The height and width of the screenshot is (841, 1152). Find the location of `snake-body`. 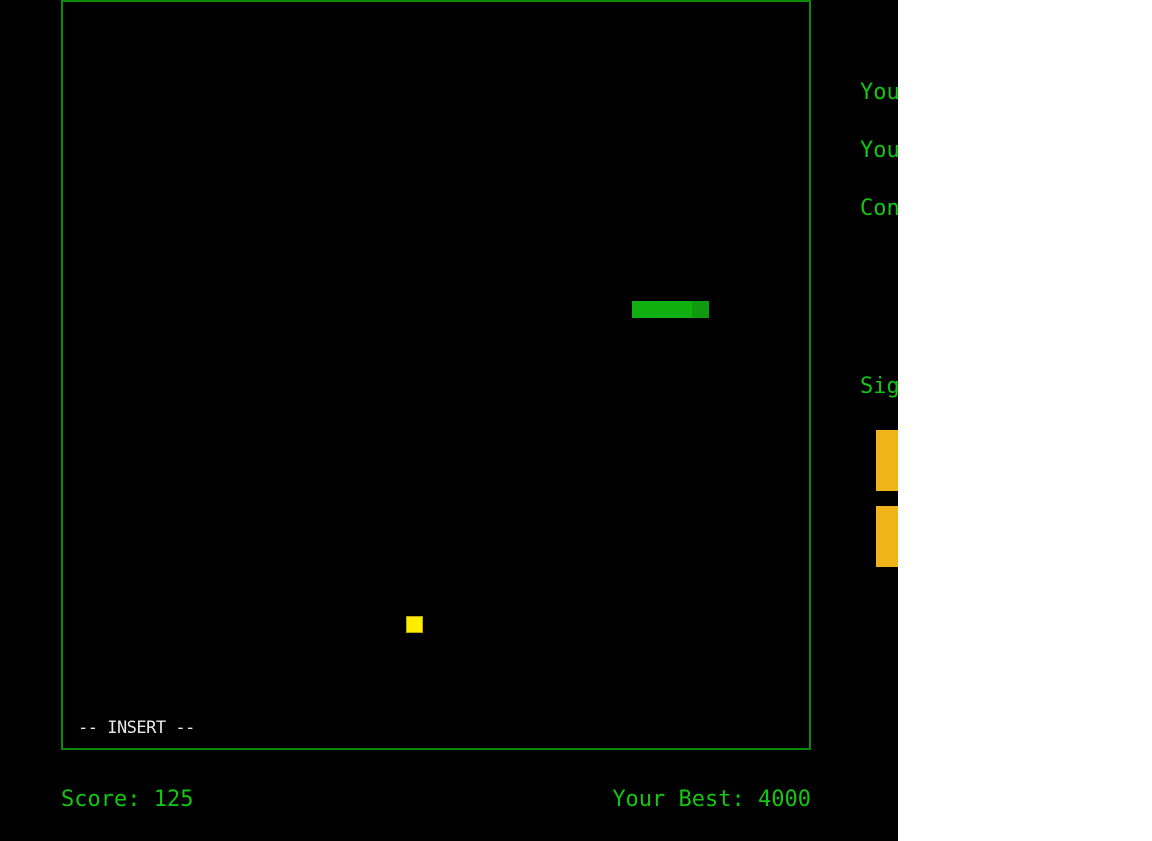

snake-body is located at coordinates (662, 309).